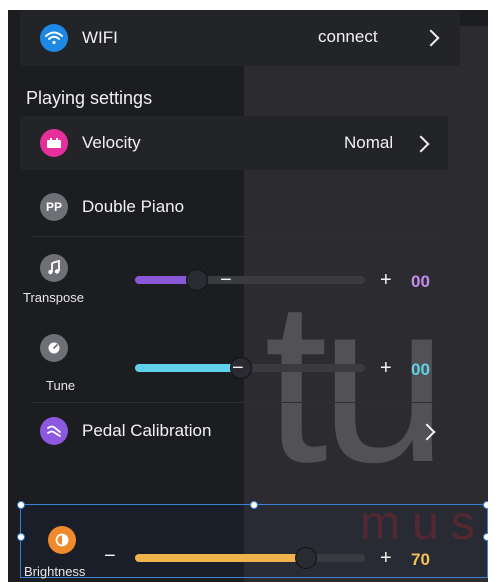 Image resolution: width=495 pixels, height=582 pixels. What do you see at coordinates (54, 38) in the screenshot?
I see `wifi-icon` at bounding box center [54, 38].